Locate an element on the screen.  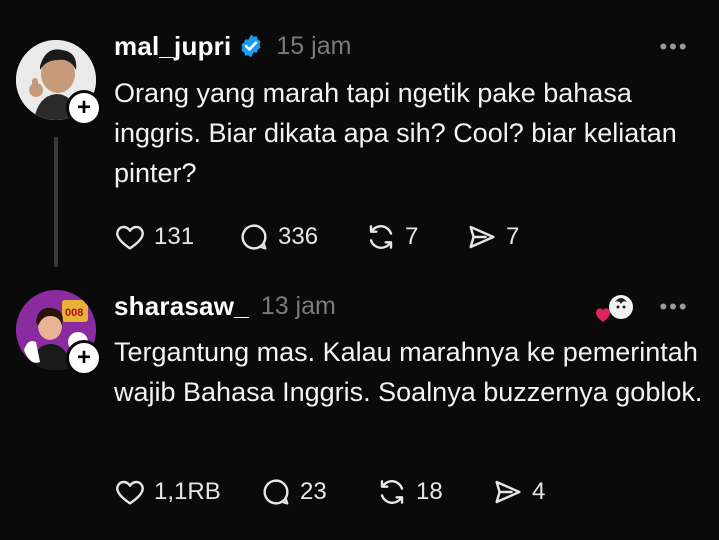
share-button: 4 is located at coordinates (518, 492).